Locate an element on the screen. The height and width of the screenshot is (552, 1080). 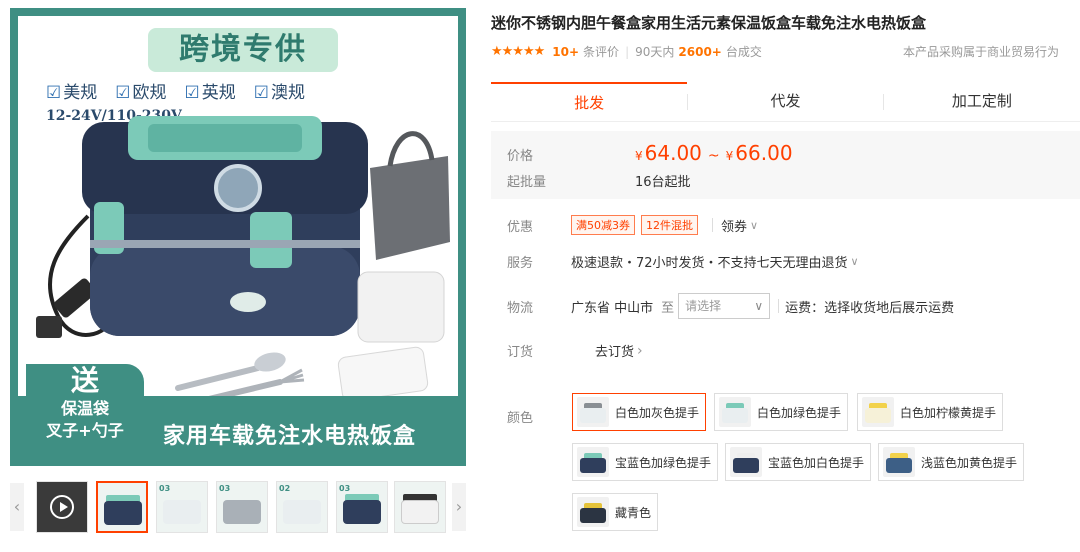
promo-row: 优惠 满50减3券 12件混批 领券 ∨ is located at coordinates (632, 225).